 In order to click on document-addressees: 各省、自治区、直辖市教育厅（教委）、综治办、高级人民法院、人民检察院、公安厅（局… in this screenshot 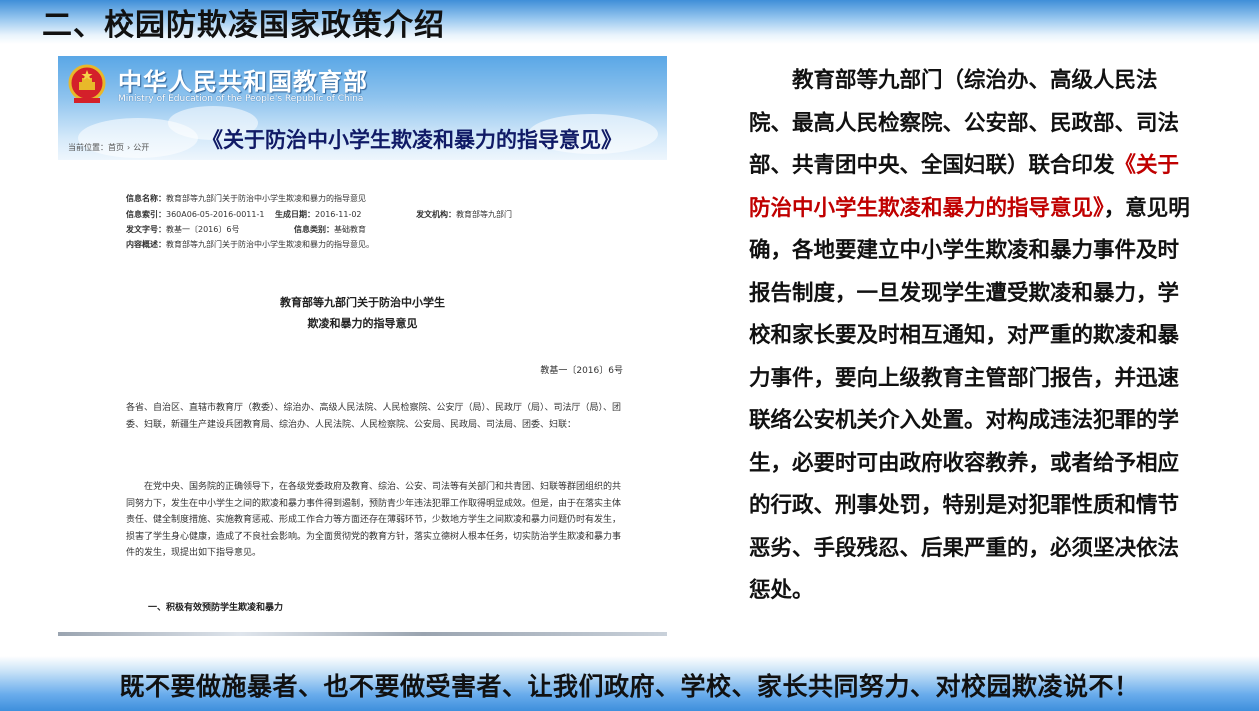, I will do `click(374, 416)`.